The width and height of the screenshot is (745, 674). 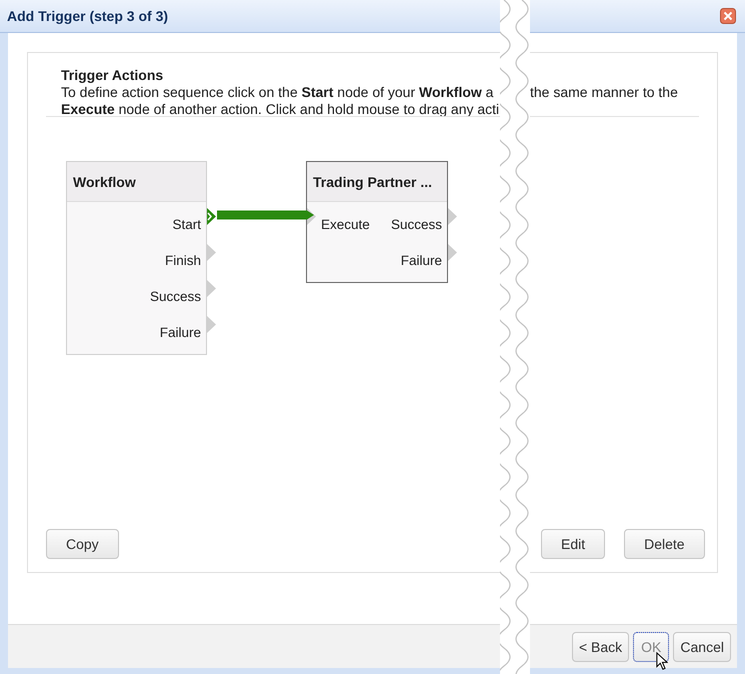 I want to click on dialog-button: < Back, so click(x=601, y=647).